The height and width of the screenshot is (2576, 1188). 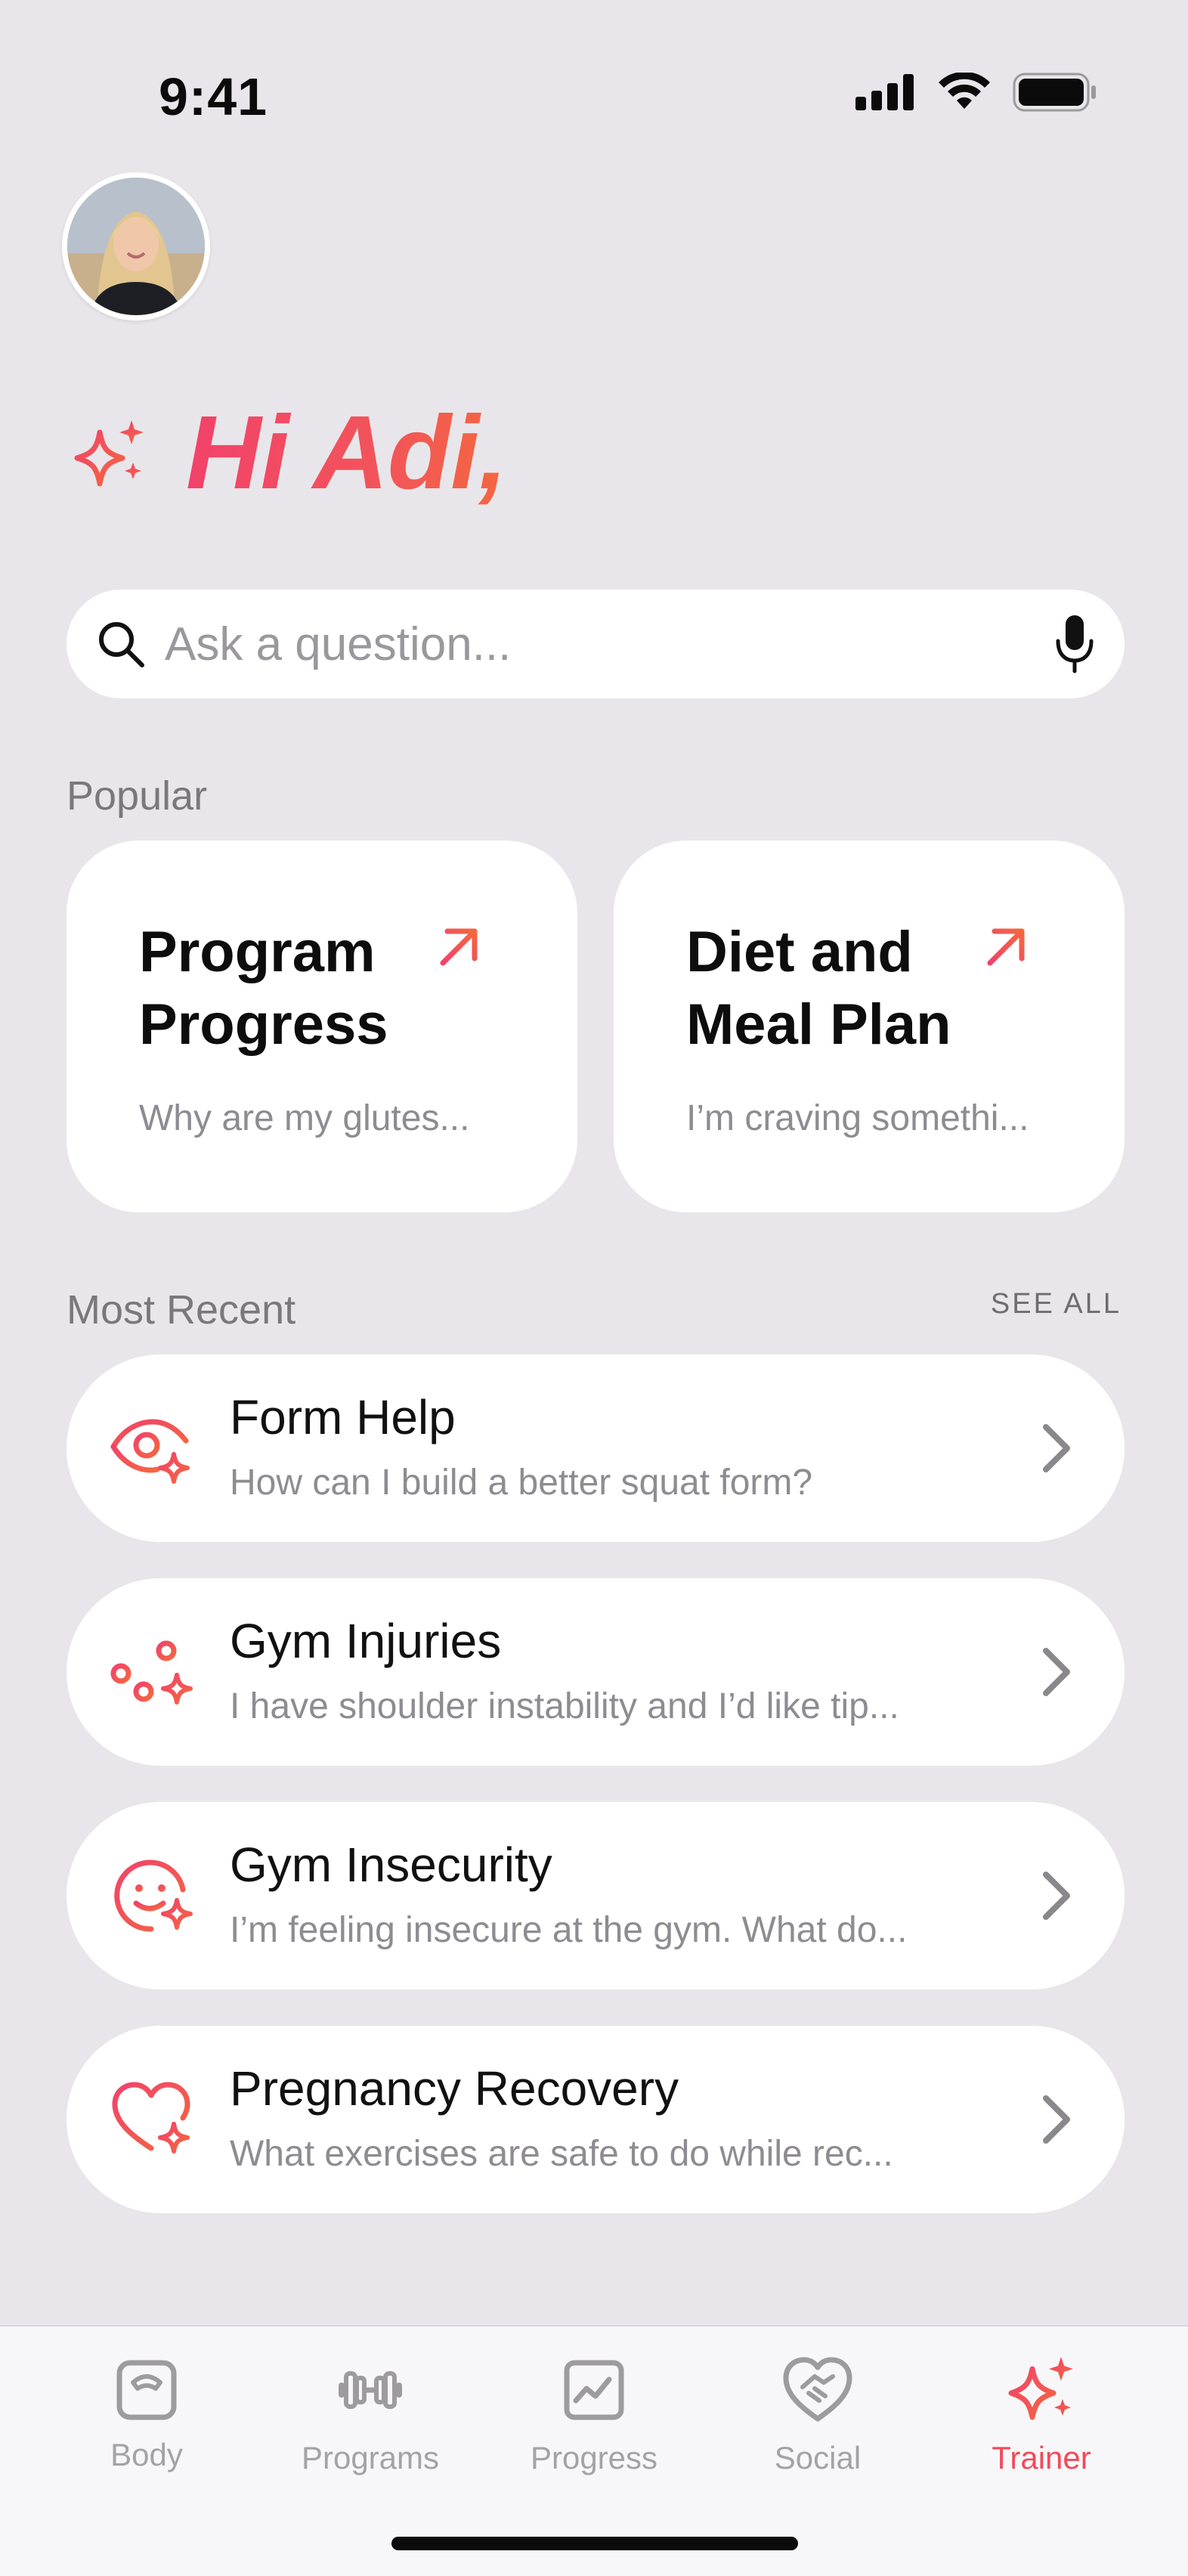 What do you see at coordinates (818, 988) in the screenshot?
I see `popular-card-title: Diet and Meal Plan` at bounding box center [818, 988].